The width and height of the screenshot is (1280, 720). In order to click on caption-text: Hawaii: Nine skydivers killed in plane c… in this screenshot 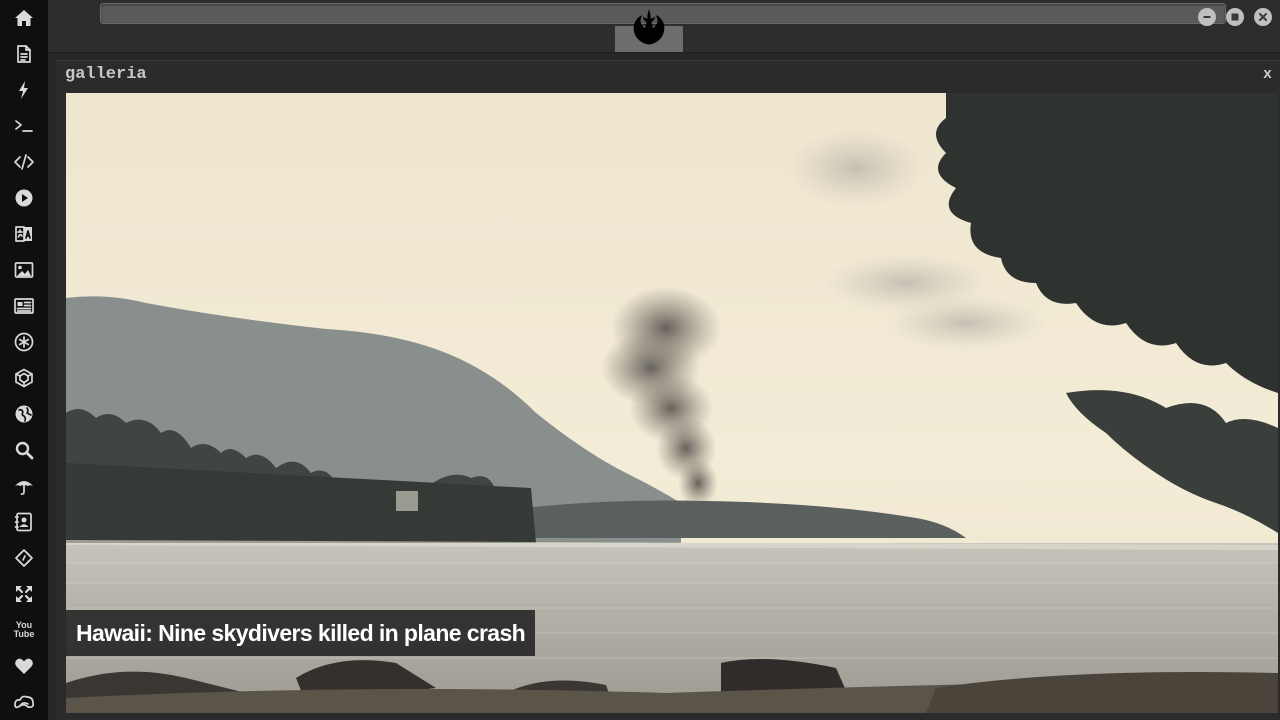, I will do `click(301, 632)`.